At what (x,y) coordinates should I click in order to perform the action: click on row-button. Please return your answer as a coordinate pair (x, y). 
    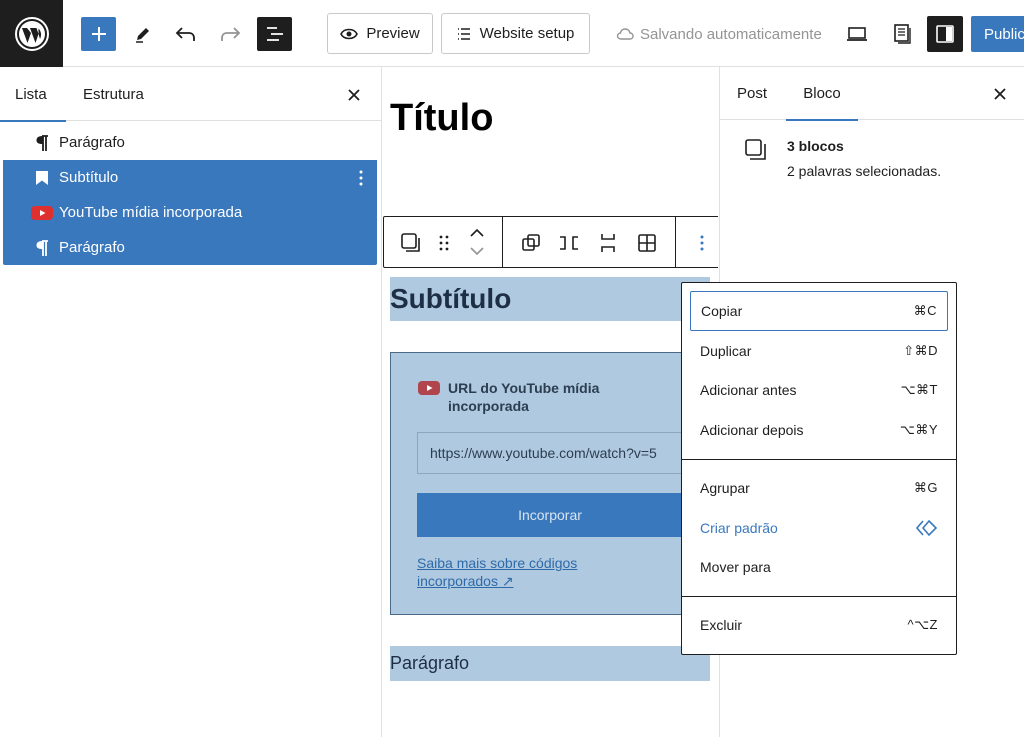
    Looking at the image, I should click on (569, 243).